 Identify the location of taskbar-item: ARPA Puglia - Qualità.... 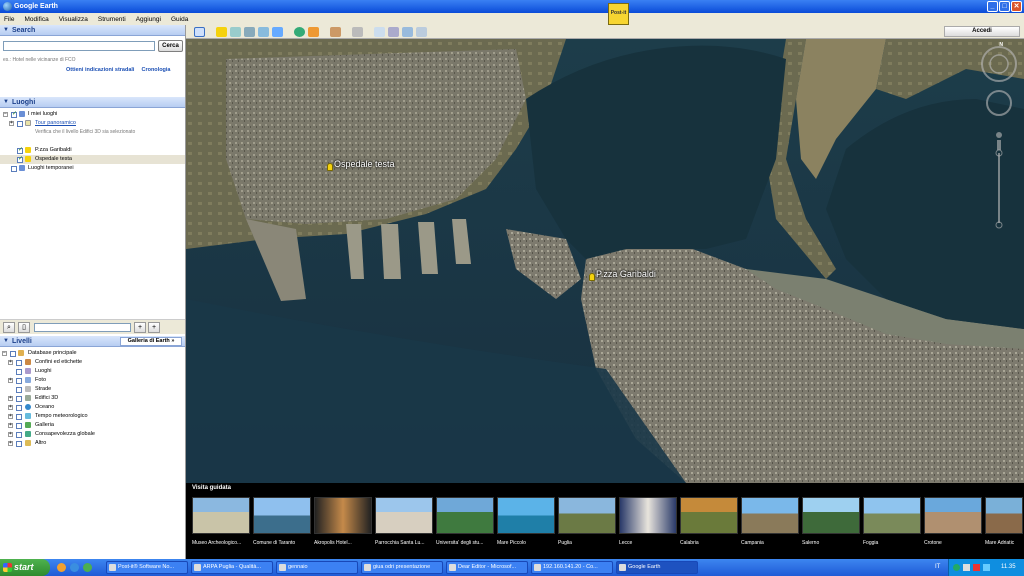
(232, 567).